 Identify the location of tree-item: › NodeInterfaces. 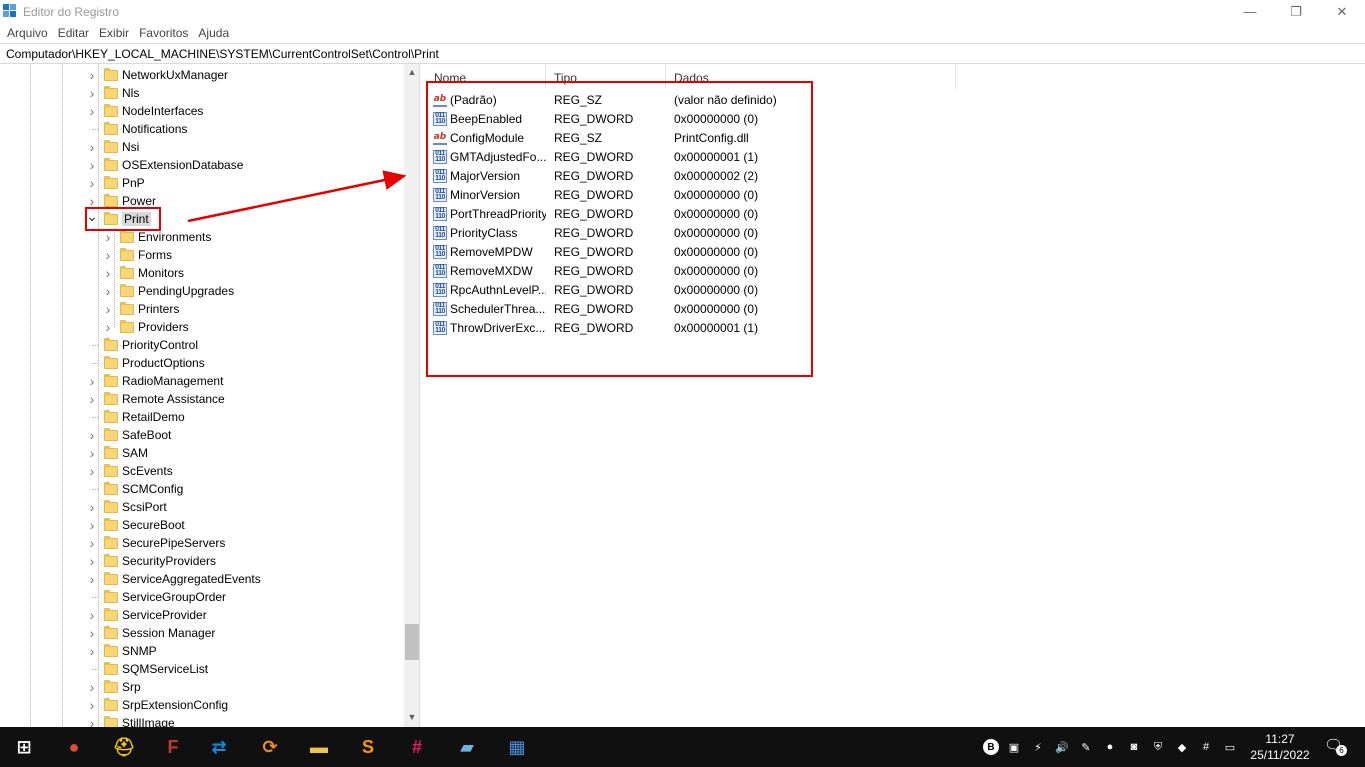
(145, 111).